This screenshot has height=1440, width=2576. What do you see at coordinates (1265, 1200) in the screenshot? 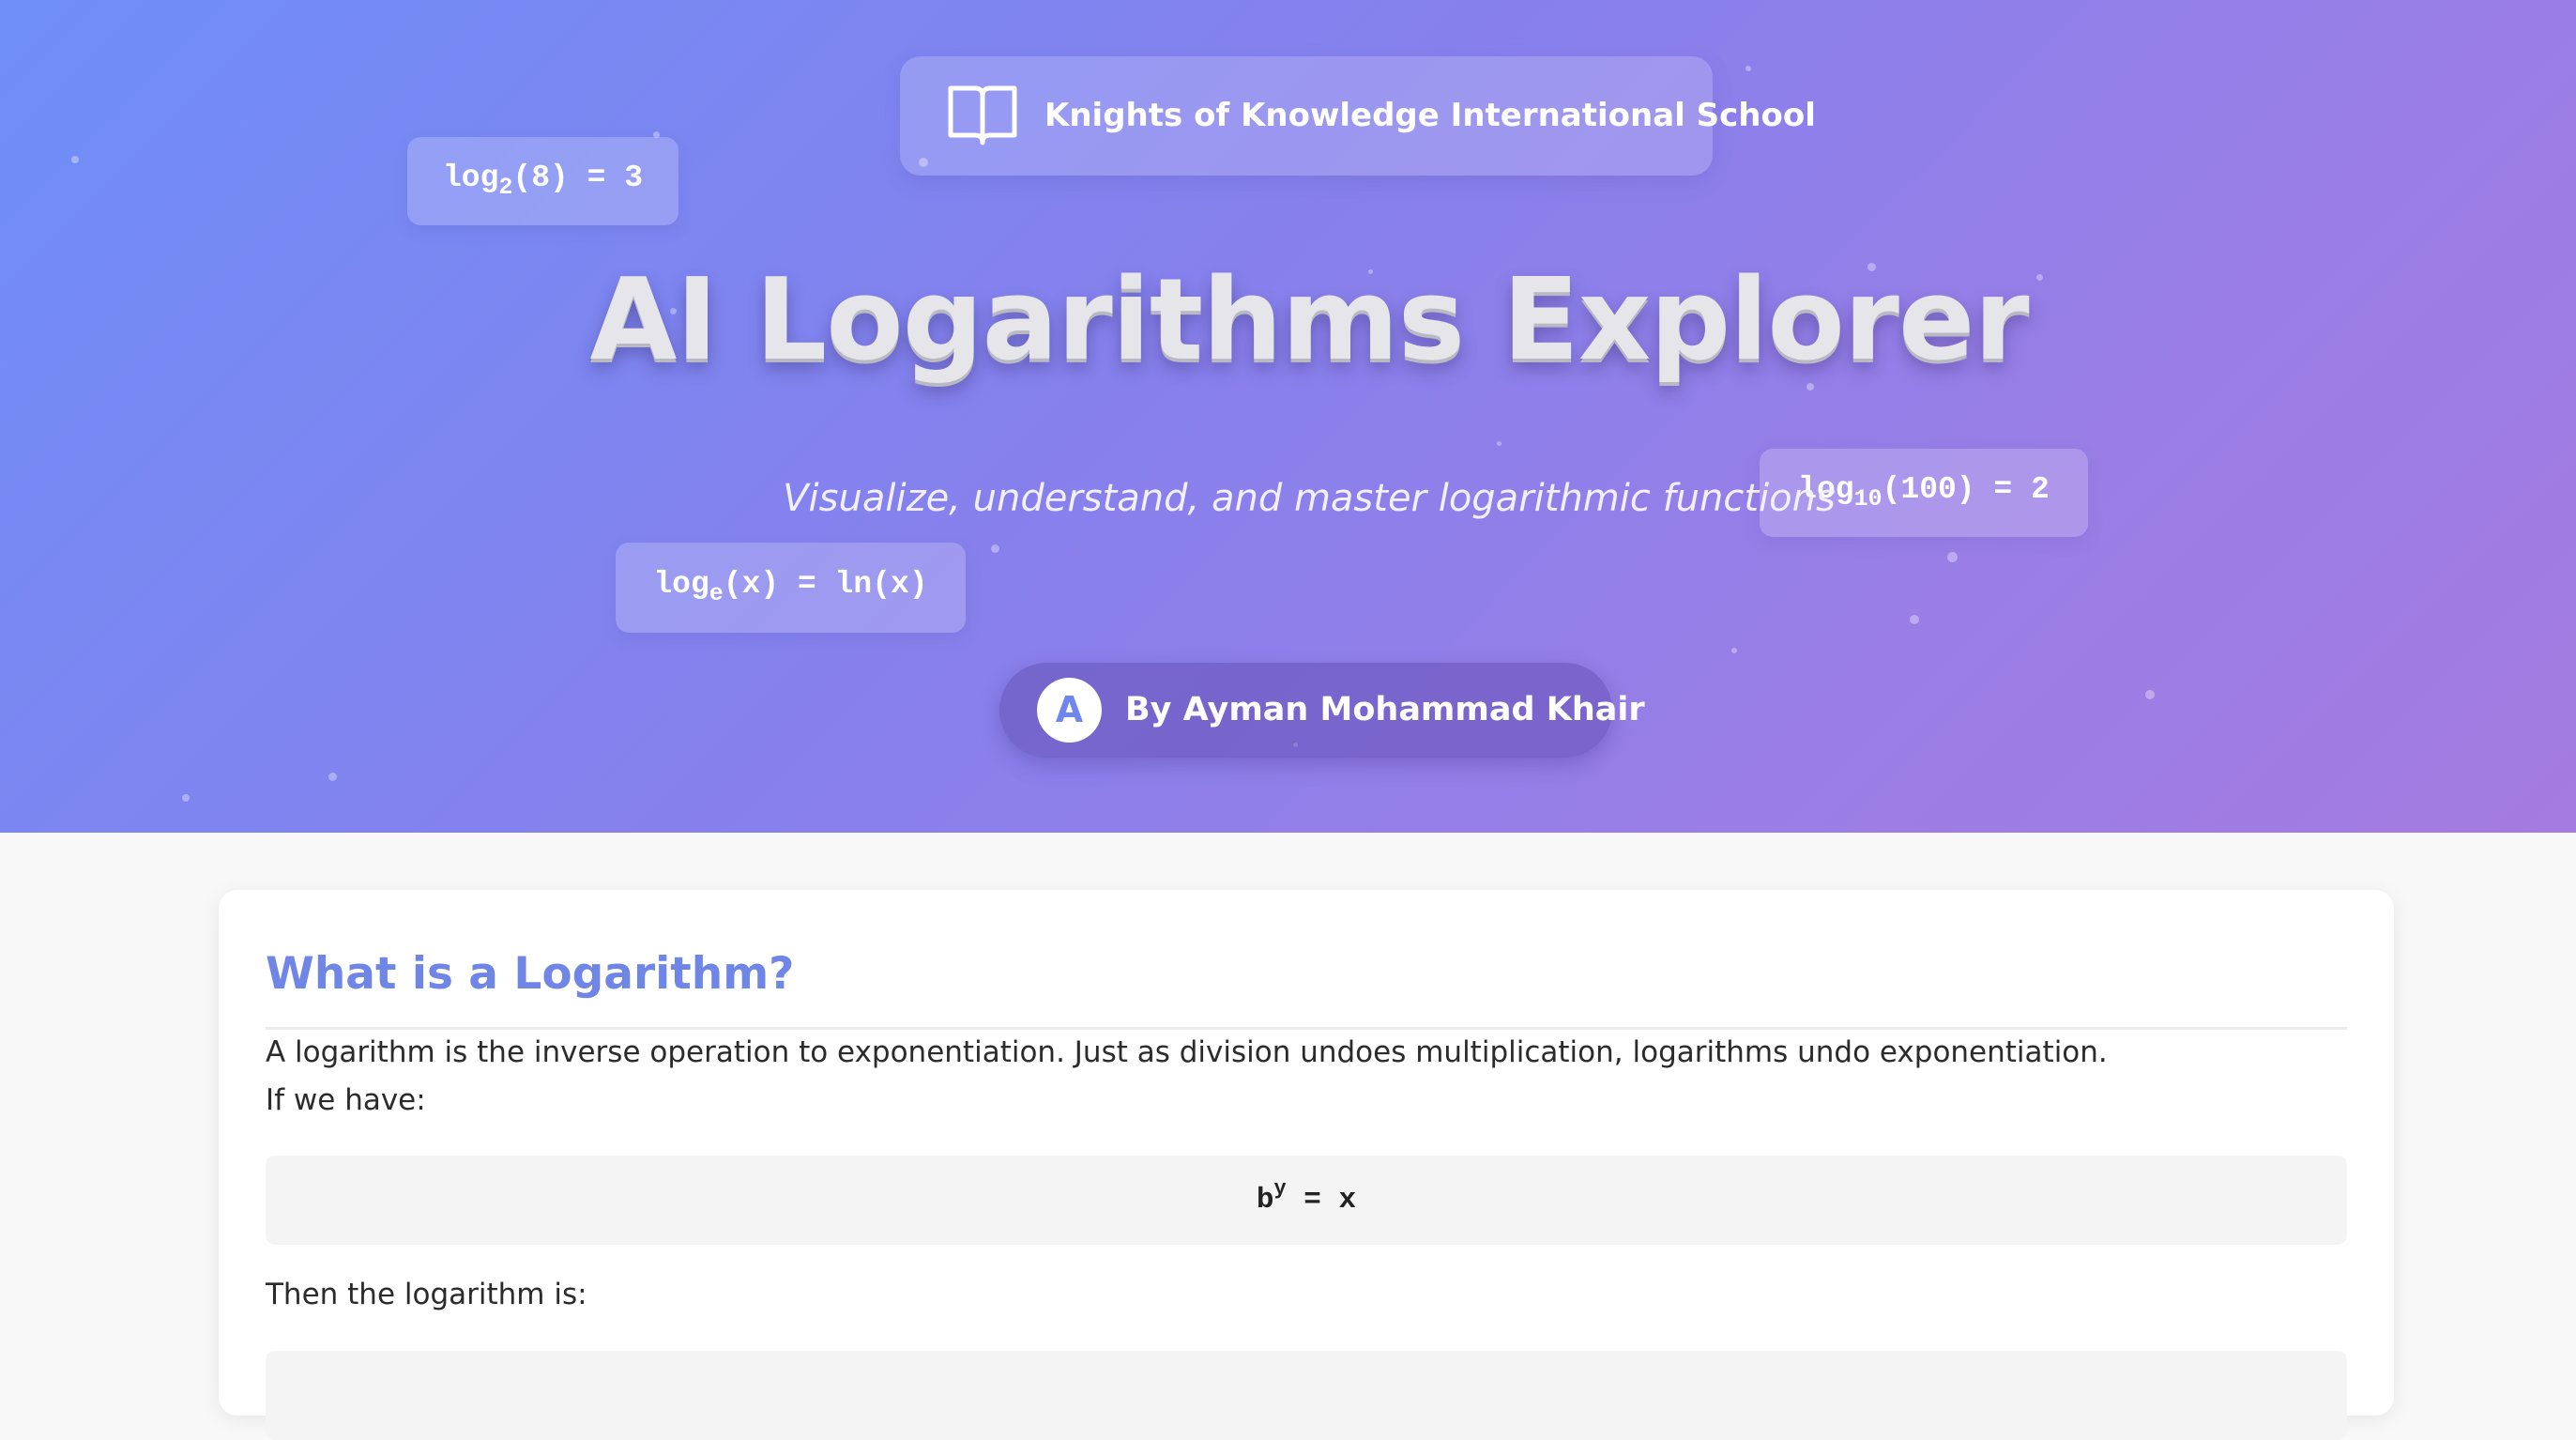
I see `formula-base: b` at bounding box center [1265, 1200].